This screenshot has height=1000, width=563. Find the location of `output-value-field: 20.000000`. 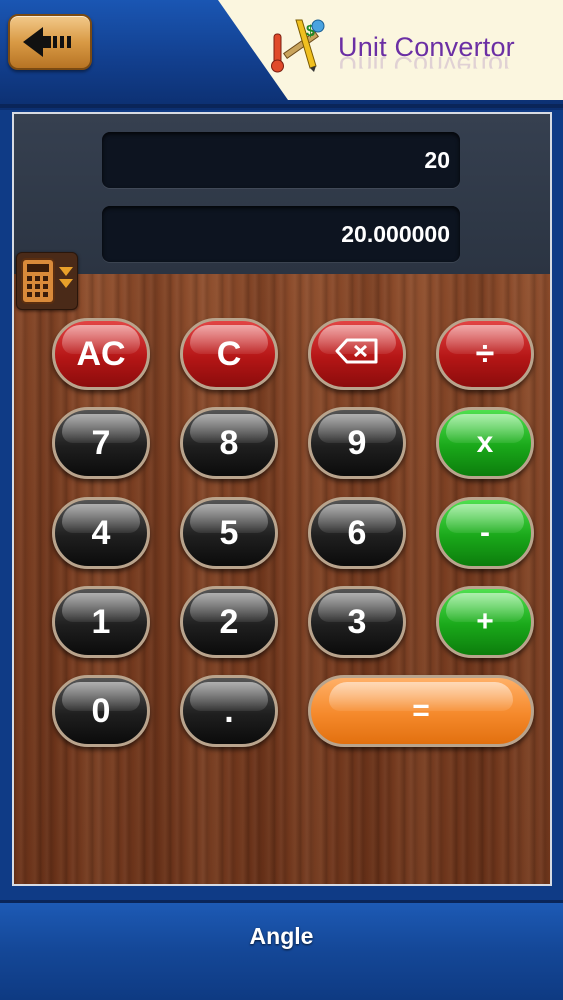

output-value-field: 20.000000 is located at coordinates (281, 234).